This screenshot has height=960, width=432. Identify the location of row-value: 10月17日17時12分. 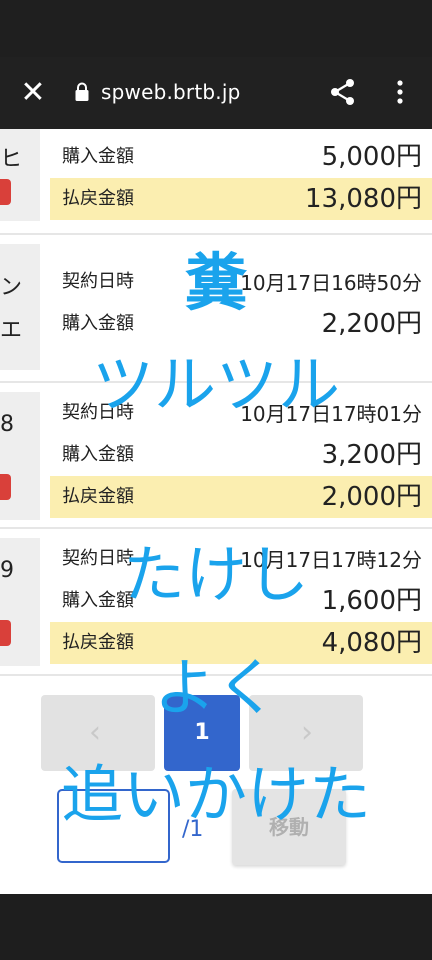
(331, 560).